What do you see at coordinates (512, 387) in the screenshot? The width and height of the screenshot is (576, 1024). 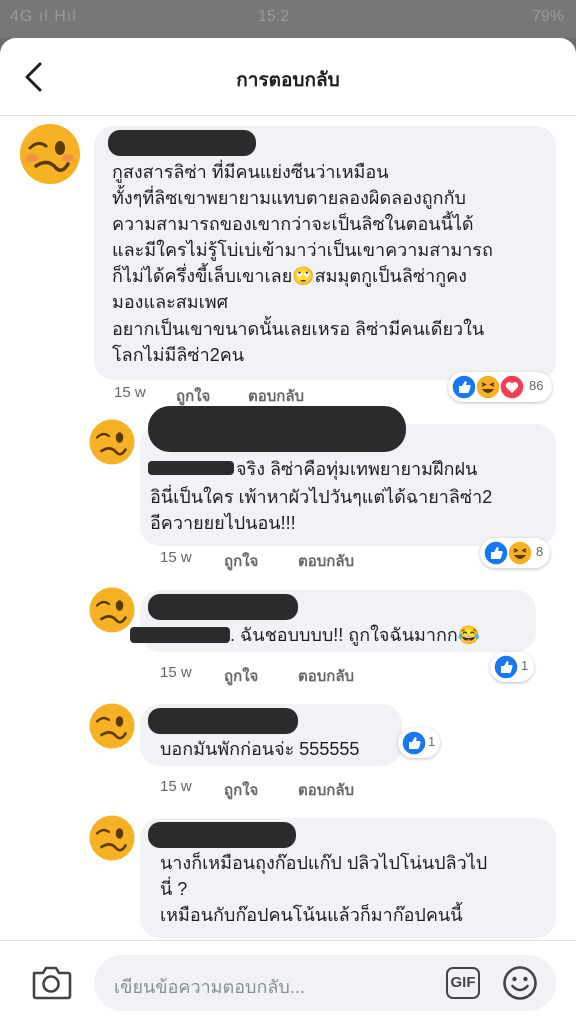 I see `love-reaction-icon` at bounding box center [512, 387].